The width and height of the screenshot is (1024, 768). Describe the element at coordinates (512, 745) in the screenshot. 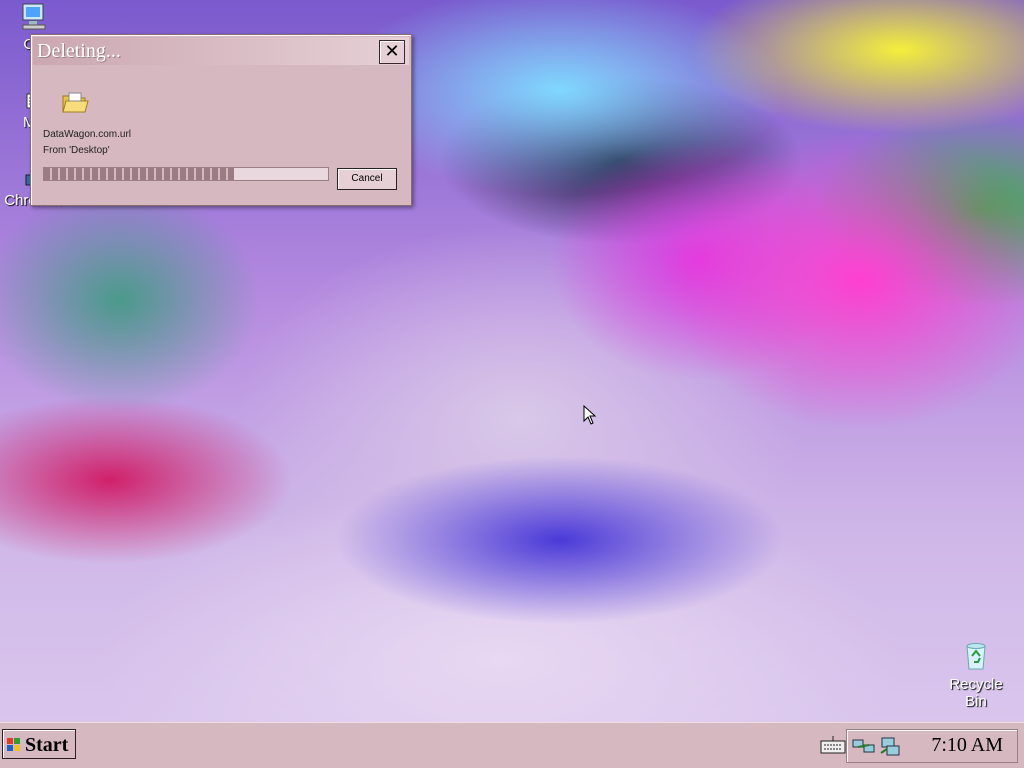

I see `taskbar: Start 7:10 AM` at that location.